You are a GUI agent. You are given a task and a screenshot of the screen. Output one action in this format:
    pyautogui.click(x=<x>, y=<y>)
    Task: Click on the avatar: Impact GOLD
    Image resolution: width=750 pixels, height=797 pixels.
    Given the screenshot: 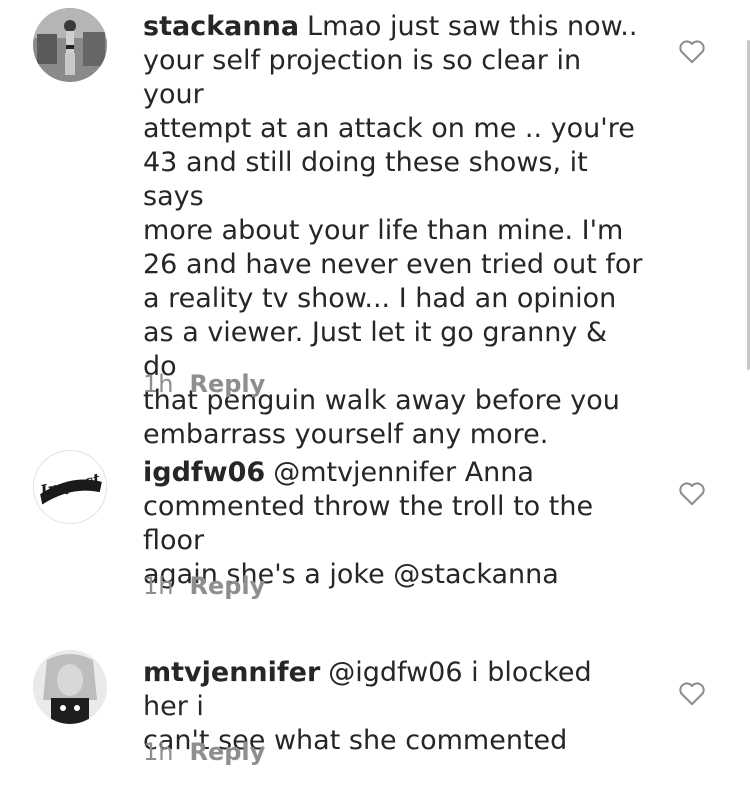 What is the action you would take?
    pyautogui.click(x=70, y=487)
    